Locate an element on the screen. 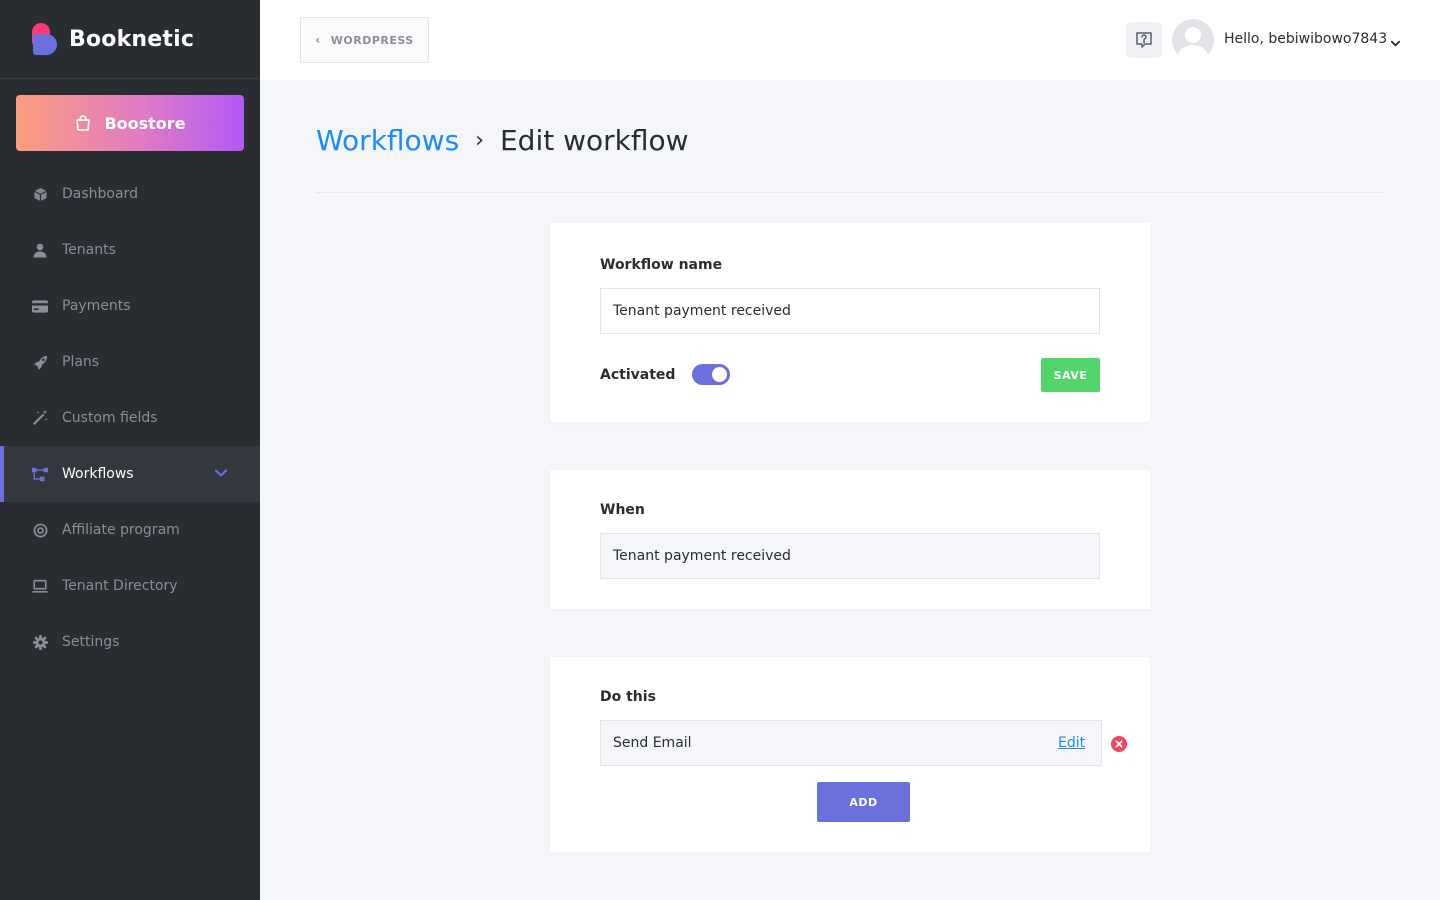 The image size is (1440, 900). brand-name: Booknetic is located at coordinates (132, 39).